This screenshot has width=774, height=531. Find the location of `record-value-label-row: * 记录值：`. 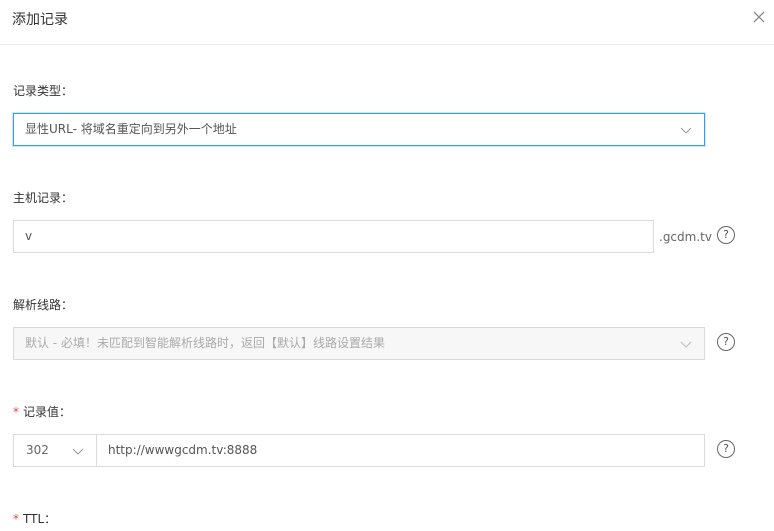

record-value-label-row: * 记录值： is located at coordinates (42, 411).